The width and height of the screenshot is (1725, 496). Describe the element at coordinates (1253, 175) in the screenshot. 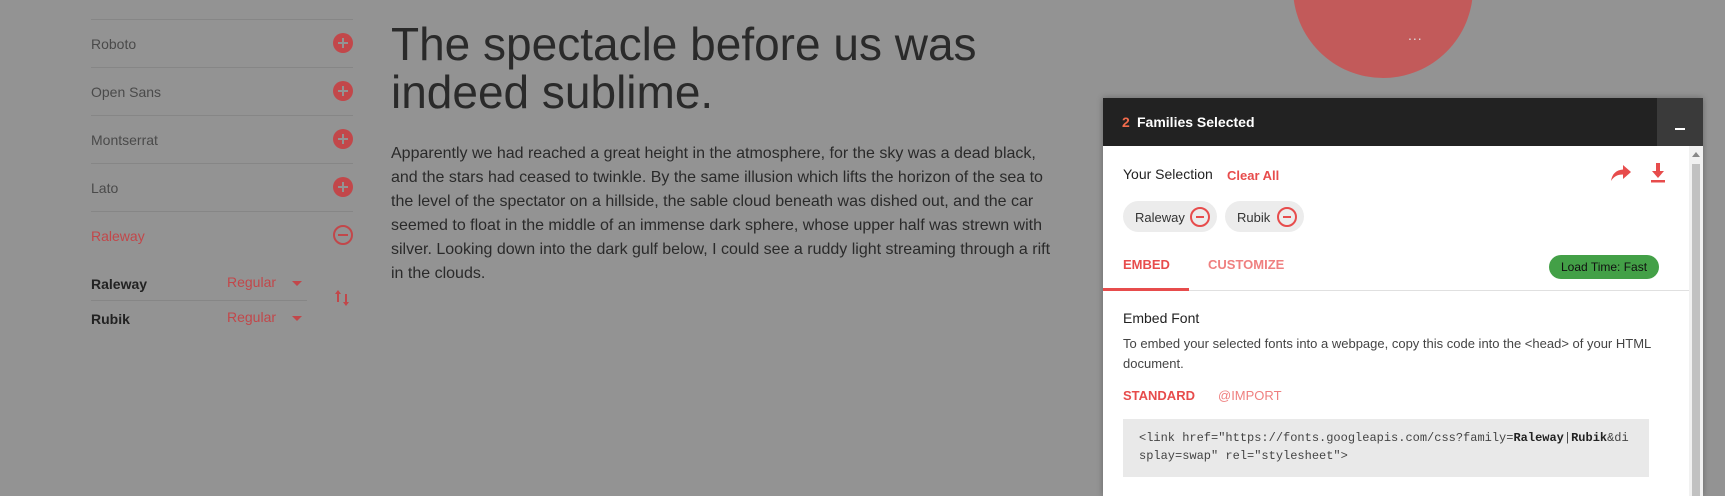

I see `clear-all-link: Clear All` at that location.